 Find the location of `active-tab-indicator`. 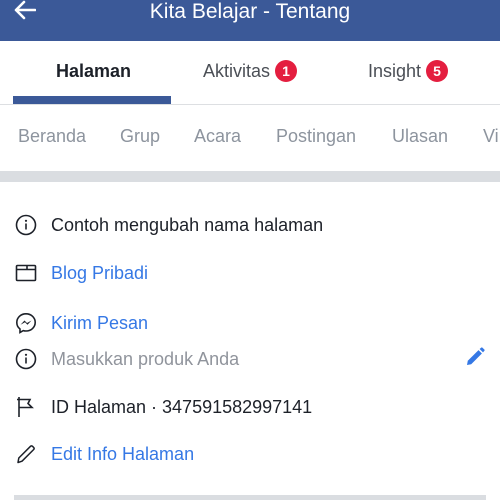

active-tab-indicator is located at coordinates (92, 100).